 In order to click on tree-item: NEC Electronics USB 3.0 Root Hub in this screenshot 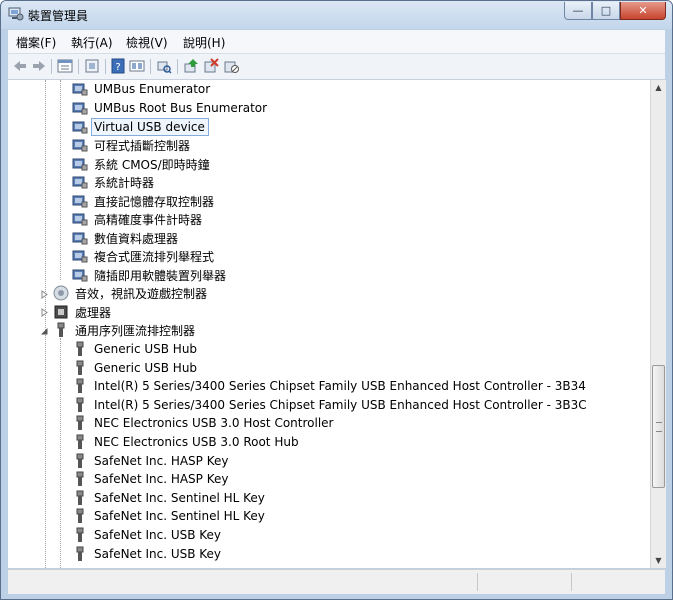, I will do `click(185, 442)`.